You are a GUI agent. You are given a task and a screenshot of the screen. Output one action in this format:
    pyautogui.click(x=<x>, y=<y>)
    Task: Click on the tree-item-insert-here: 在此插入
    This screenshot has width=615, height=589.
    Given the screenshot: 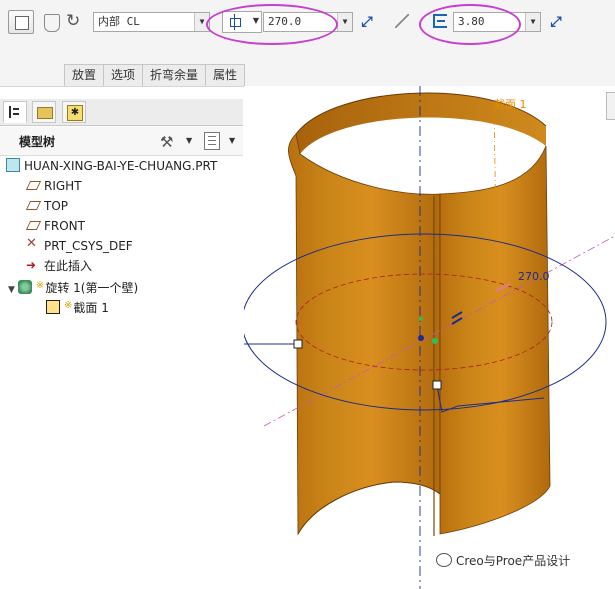 What is the action you would take?
    pyautogui.click(x=59, y=265)
    